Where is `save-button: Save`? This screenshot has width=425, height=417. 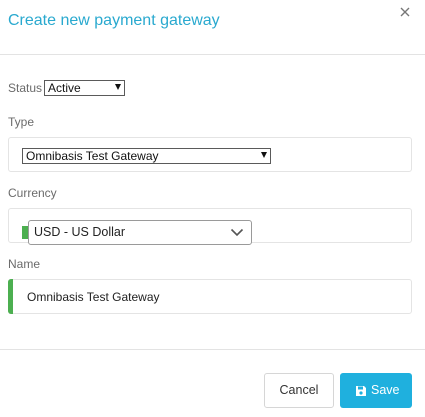 save-button: Save is located at coordinates (376, 390).